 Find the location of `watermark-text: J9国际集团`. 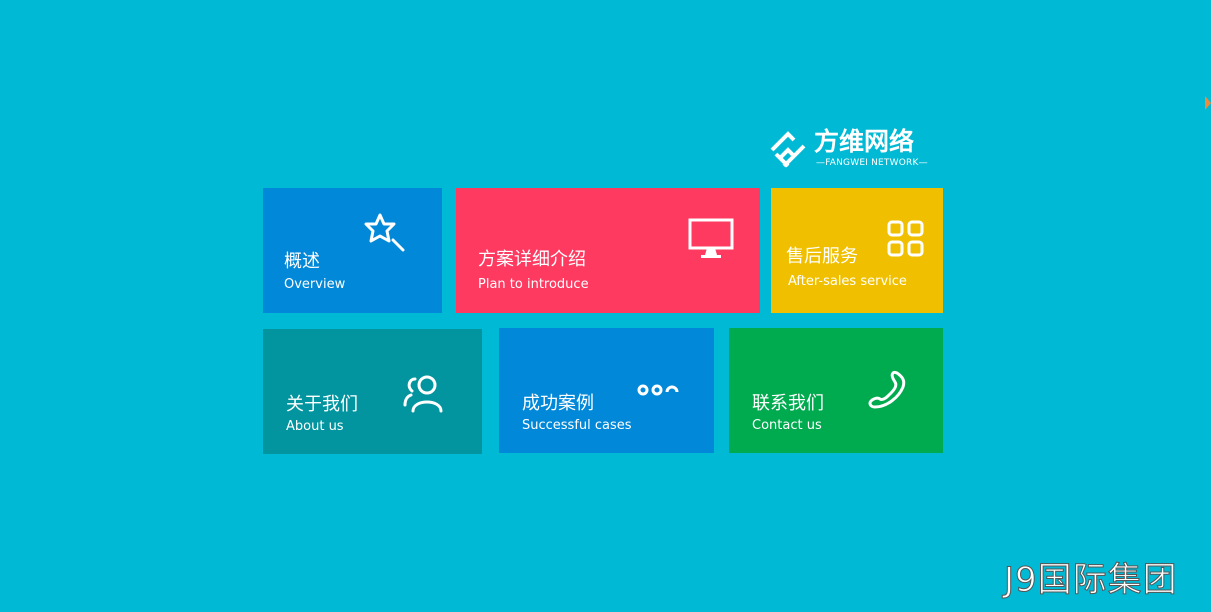

watermark-text: J9国际集团 is located at coordinates (1091, 580).